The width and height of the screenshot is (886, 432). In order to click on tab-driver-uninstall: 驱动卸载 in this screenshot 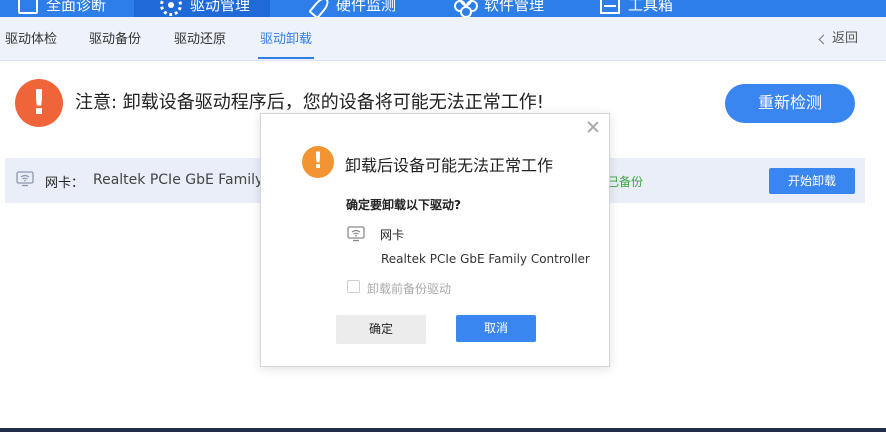, I will do `click(286, 39)`.